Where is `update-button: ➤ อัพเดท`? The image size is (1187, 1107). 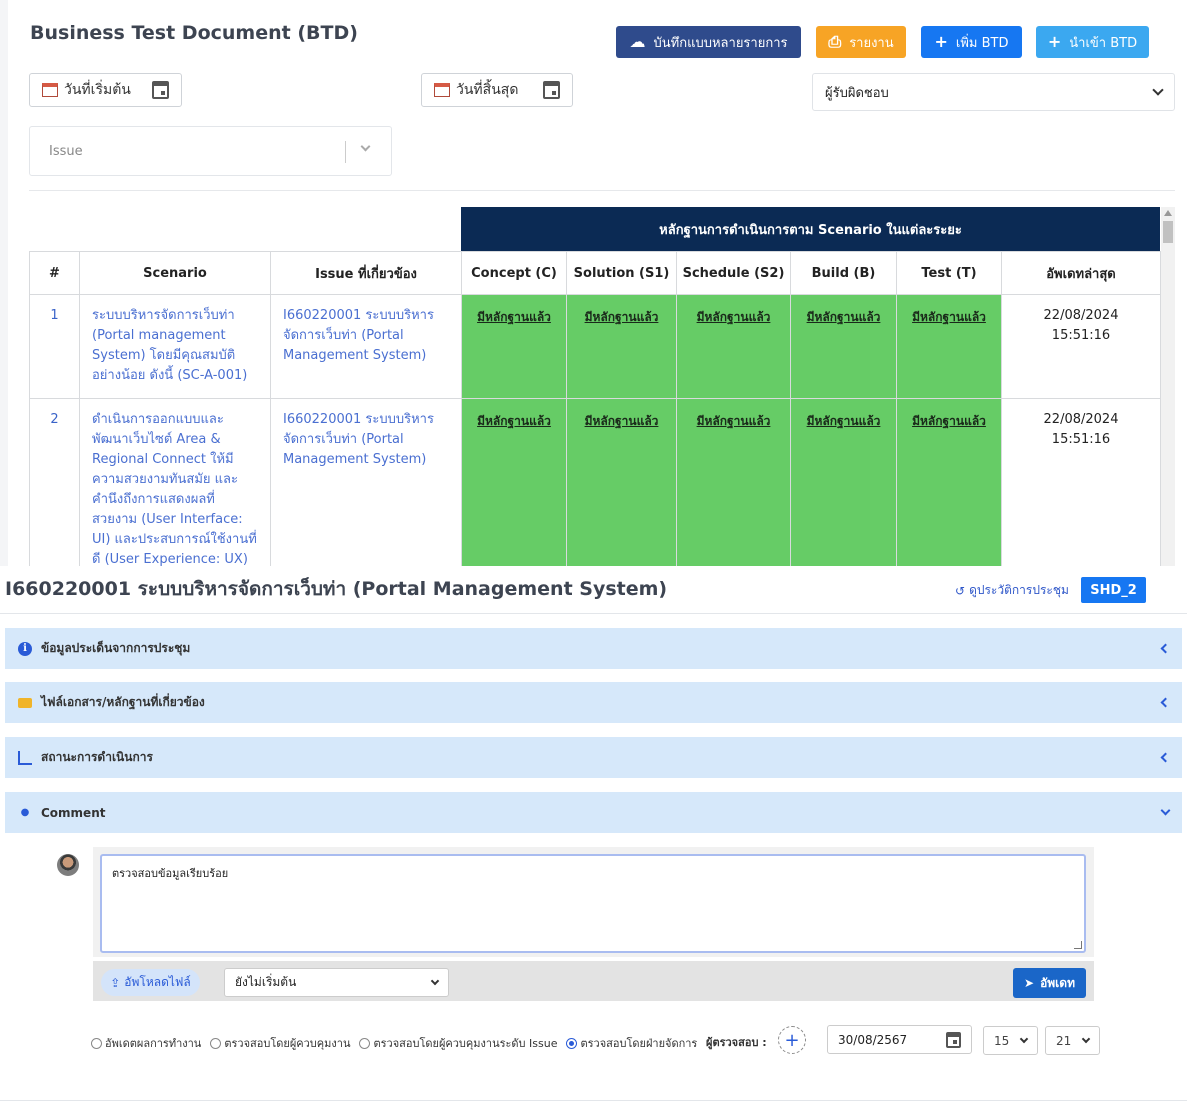
update-button: ➤ อัพเดท is located at coordinates (1049, 983).